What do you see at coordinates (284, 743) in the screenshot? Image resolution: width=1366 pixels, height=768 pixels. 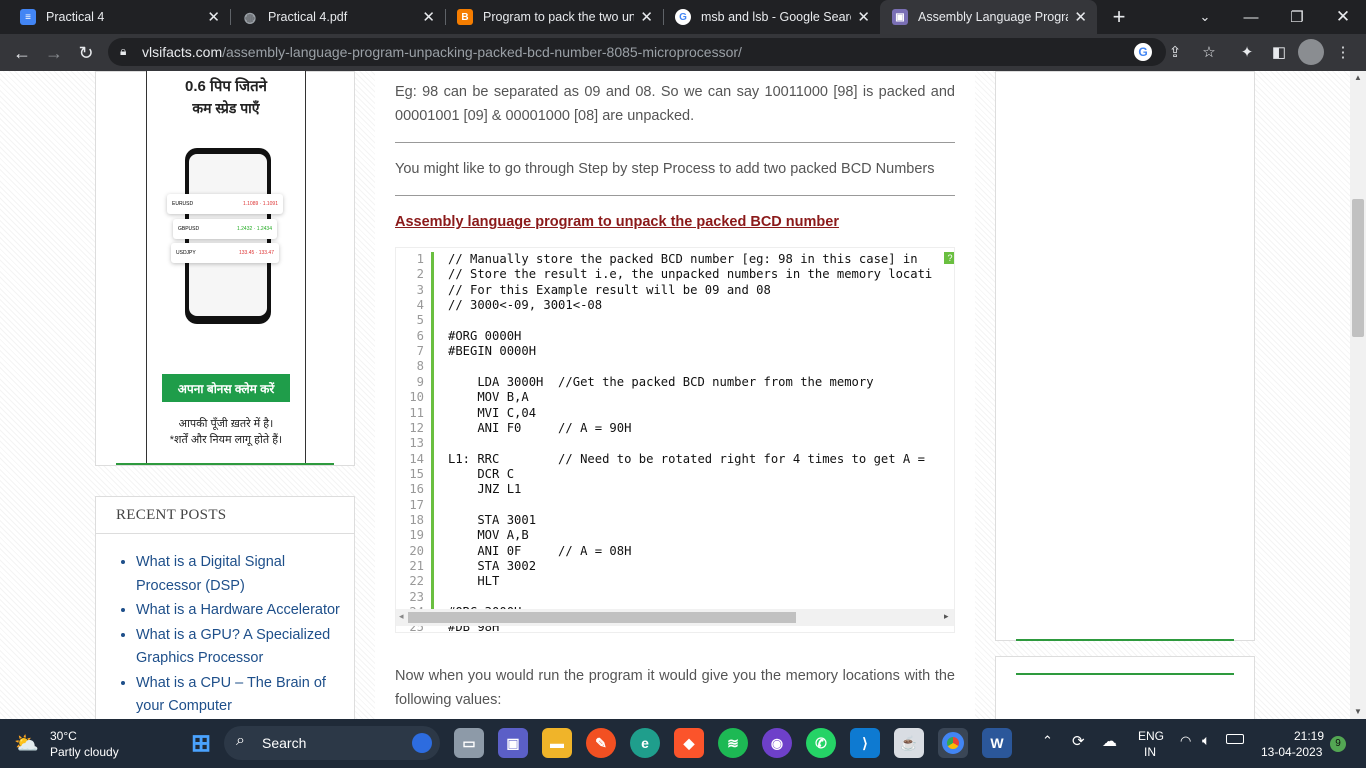 I see `search-label: Search` at bounding box center [284, 743].